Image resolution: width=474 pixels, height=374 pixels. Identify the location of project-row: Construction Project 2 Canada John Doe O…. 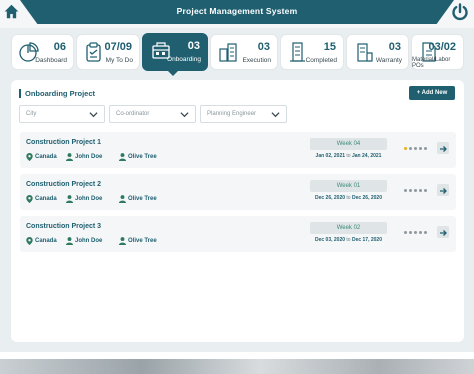
(238, 192).